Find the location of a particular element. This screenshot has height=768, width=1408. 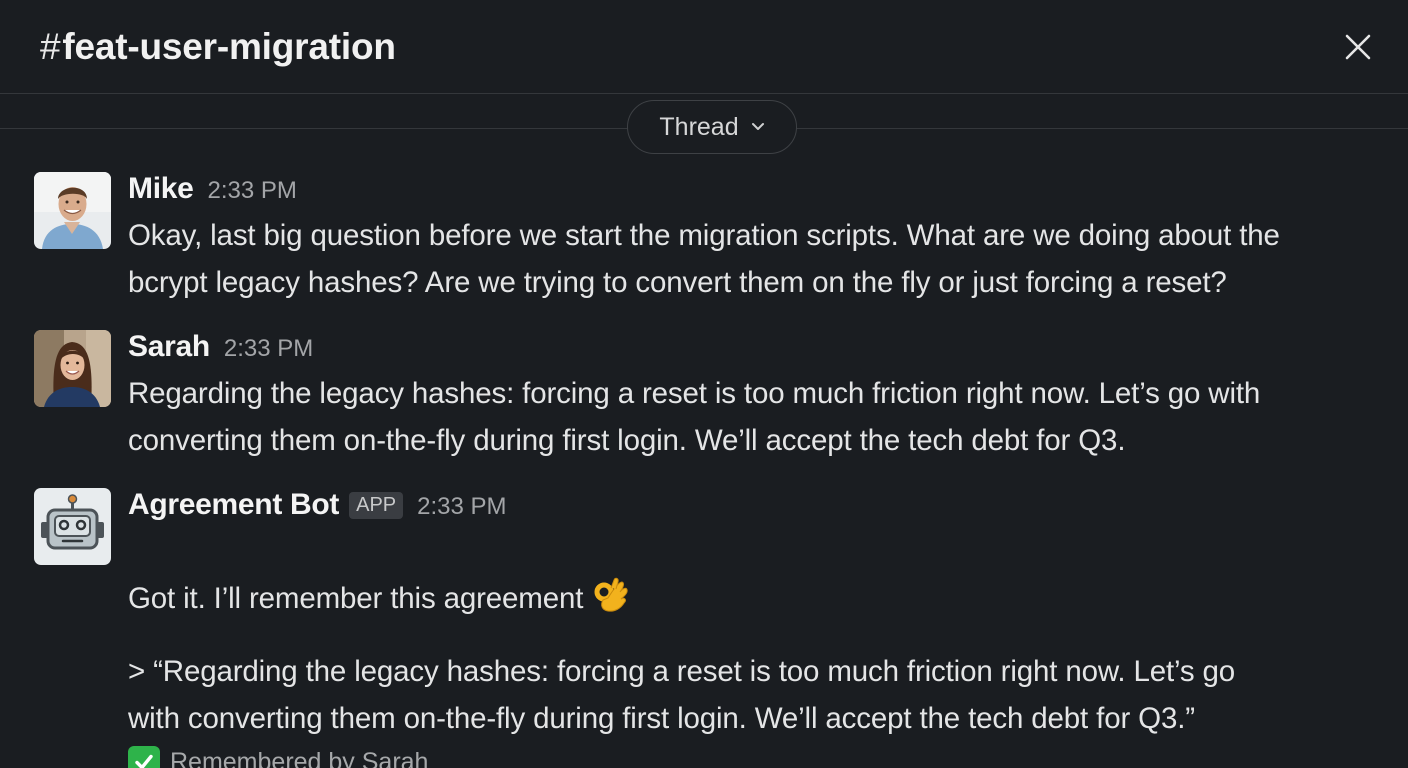

avatar-bot is located at coordinates (72, 526).